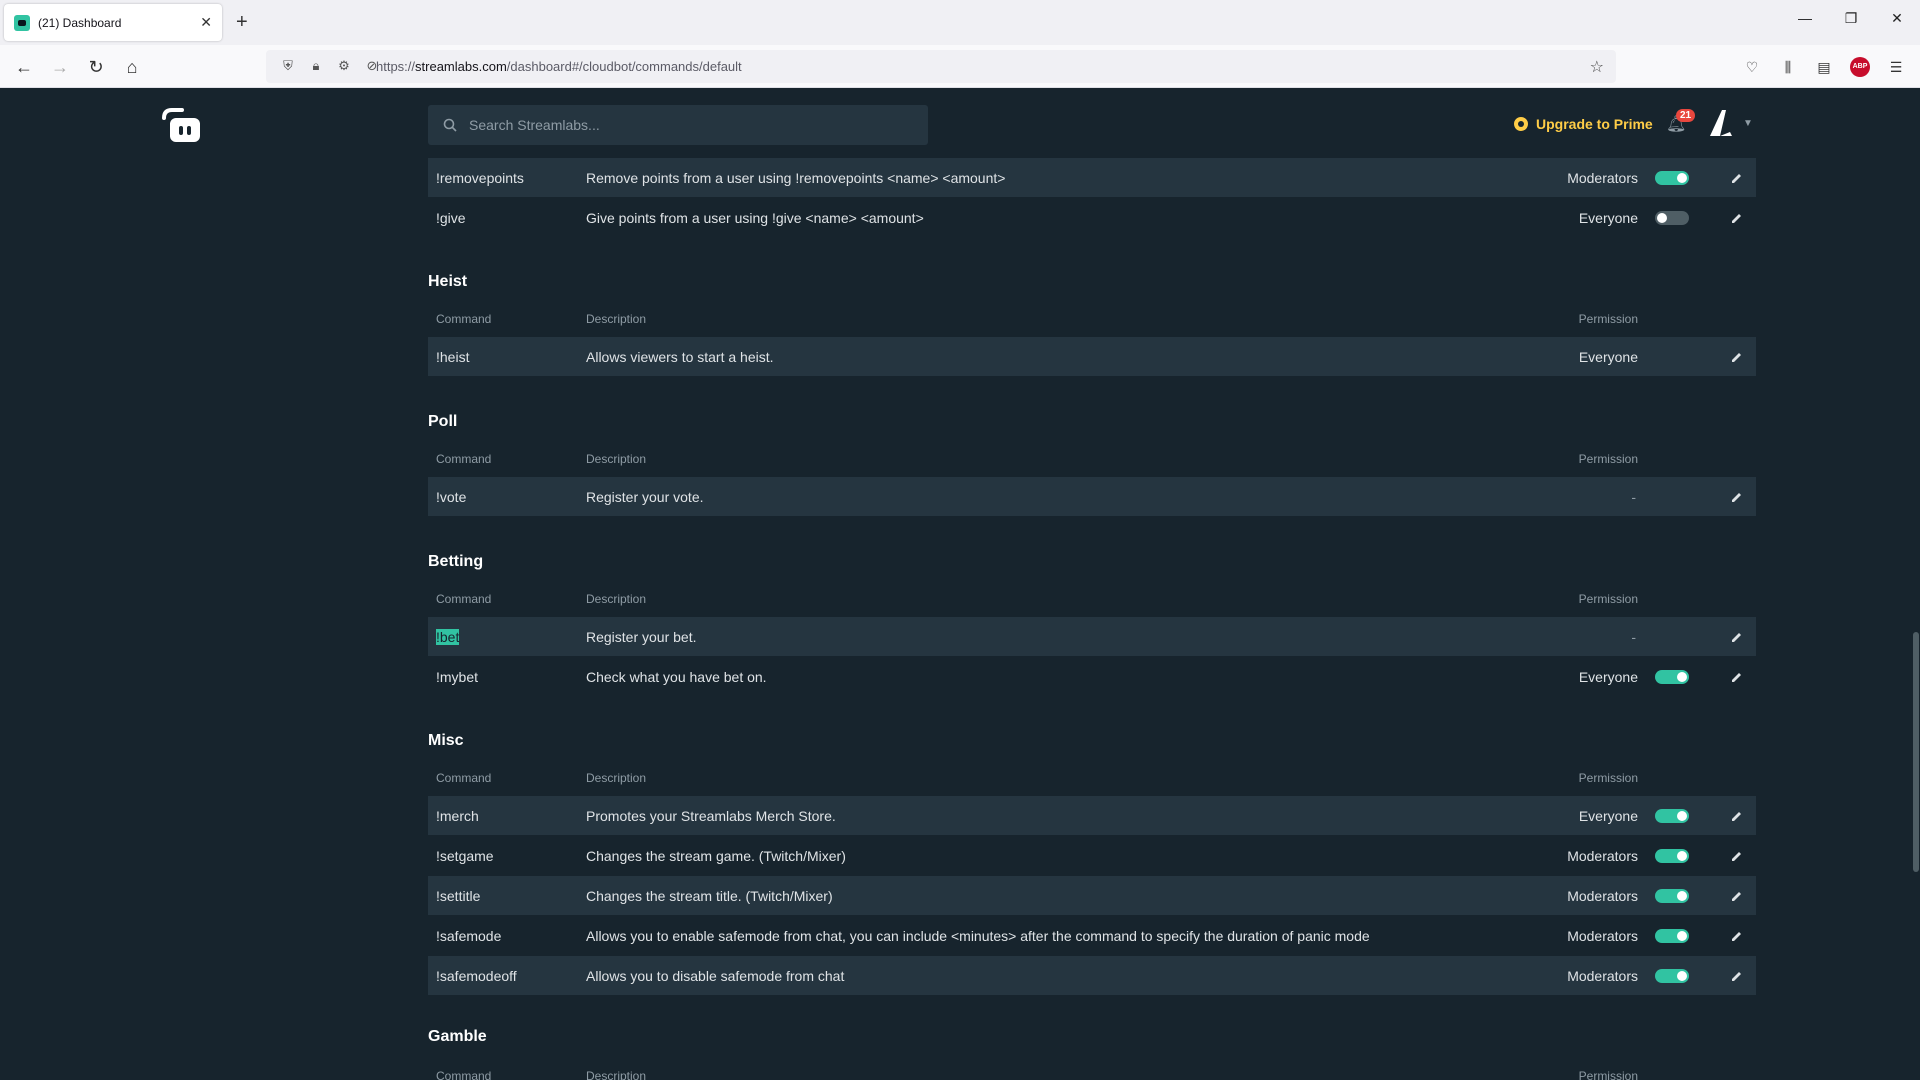  What do you see at coordinates (1597, 67) in the screenshot?
I see `bookmark-star-icon: ☆` at bounding box center [1597, 67].